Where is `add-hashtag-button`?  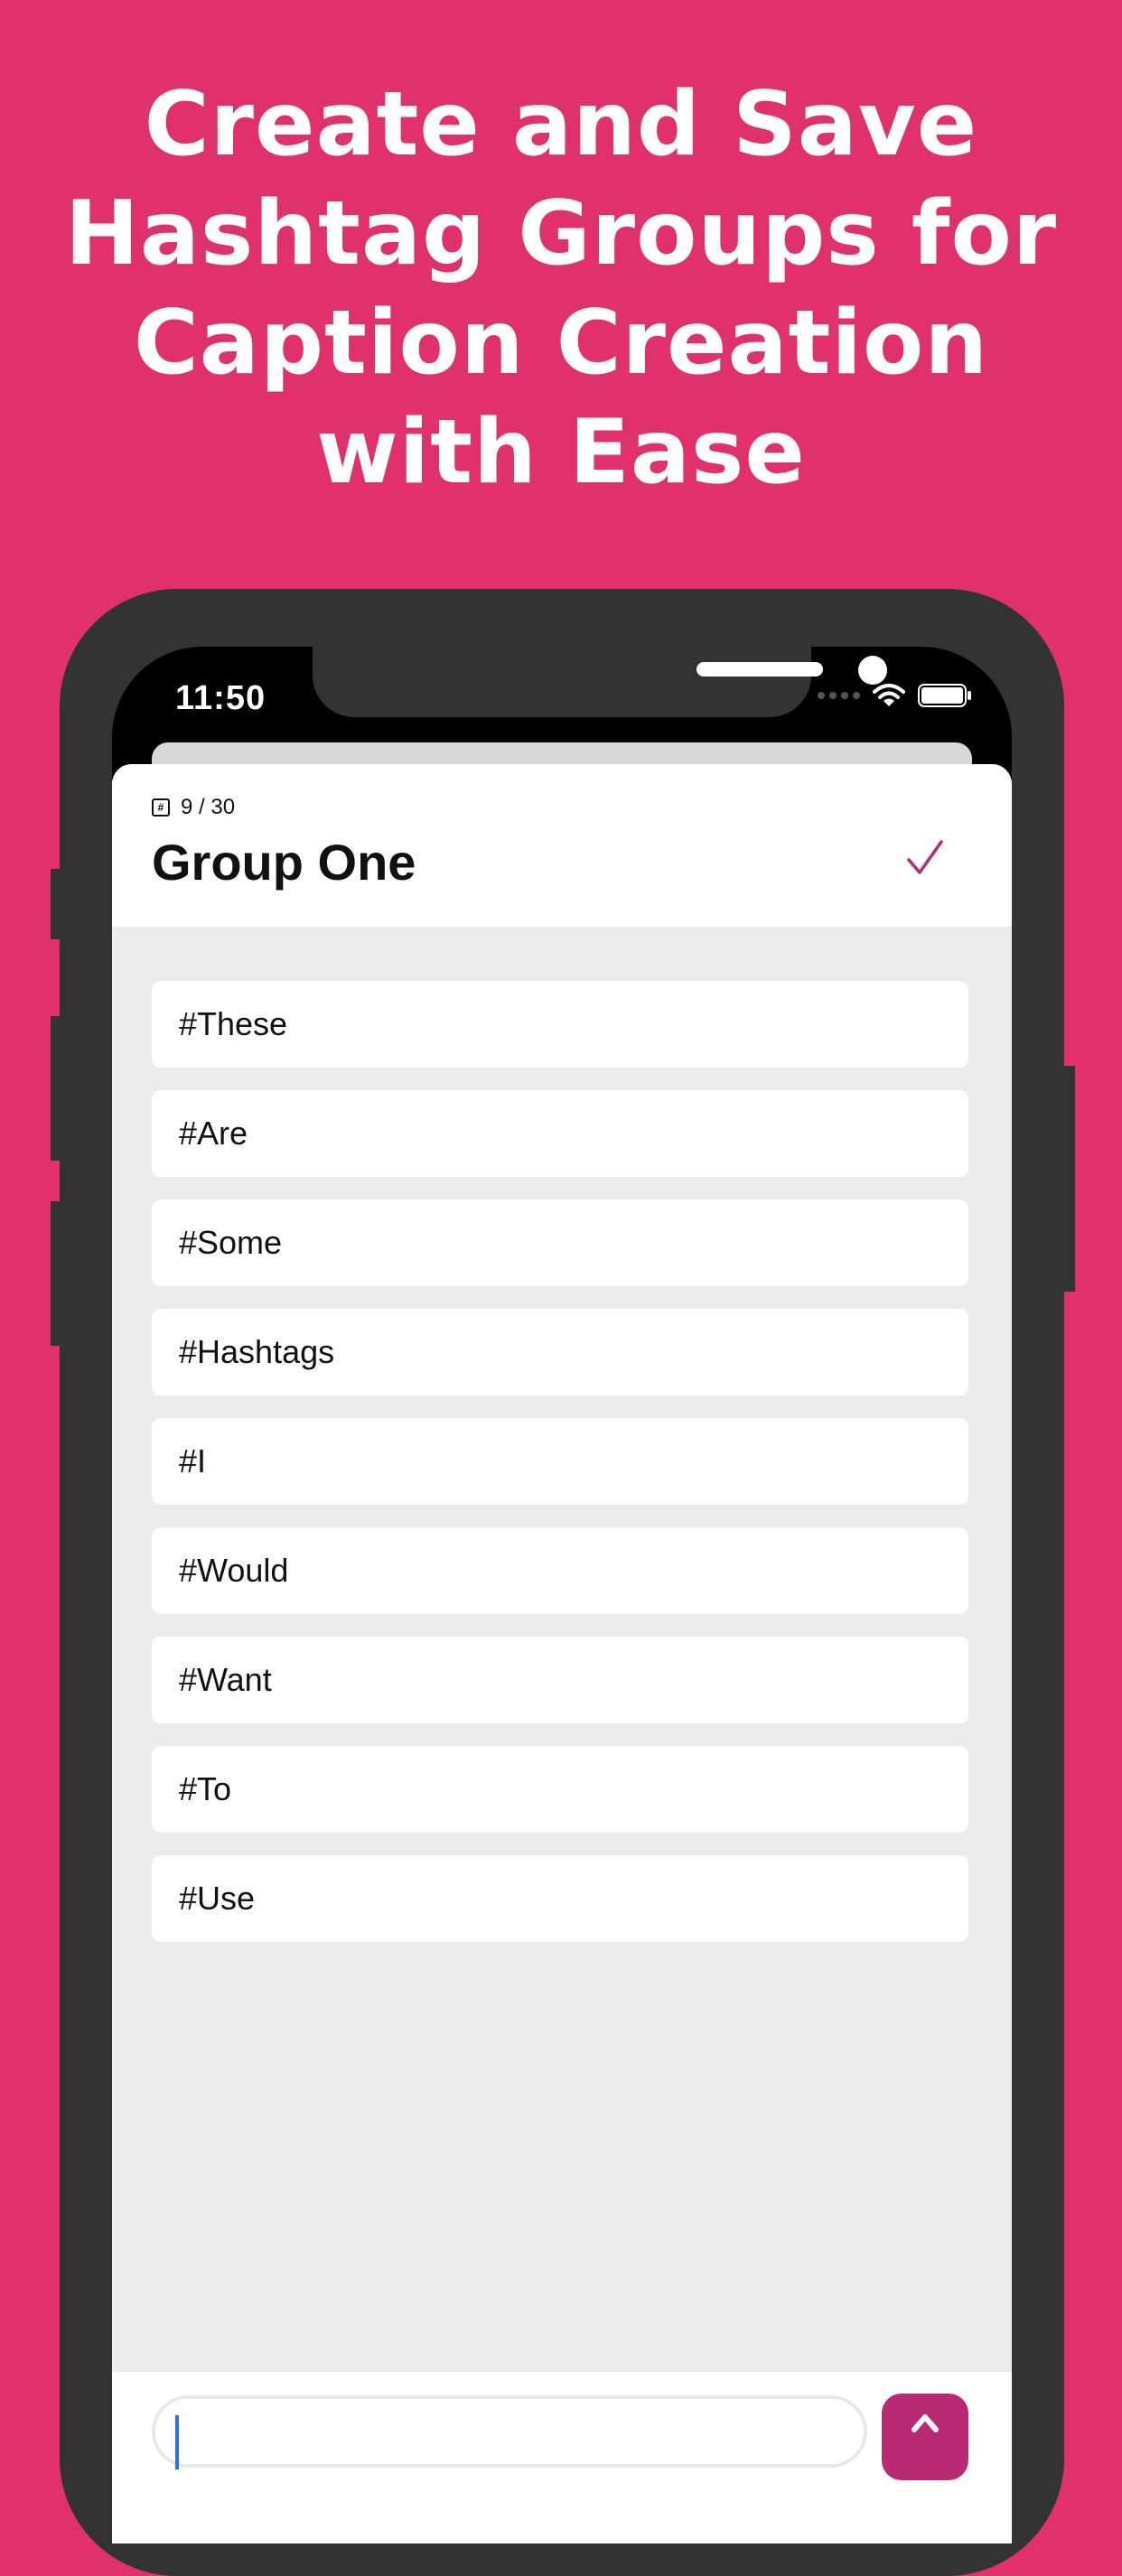
add-hashtag-button is located at coordinates (925, 2437).